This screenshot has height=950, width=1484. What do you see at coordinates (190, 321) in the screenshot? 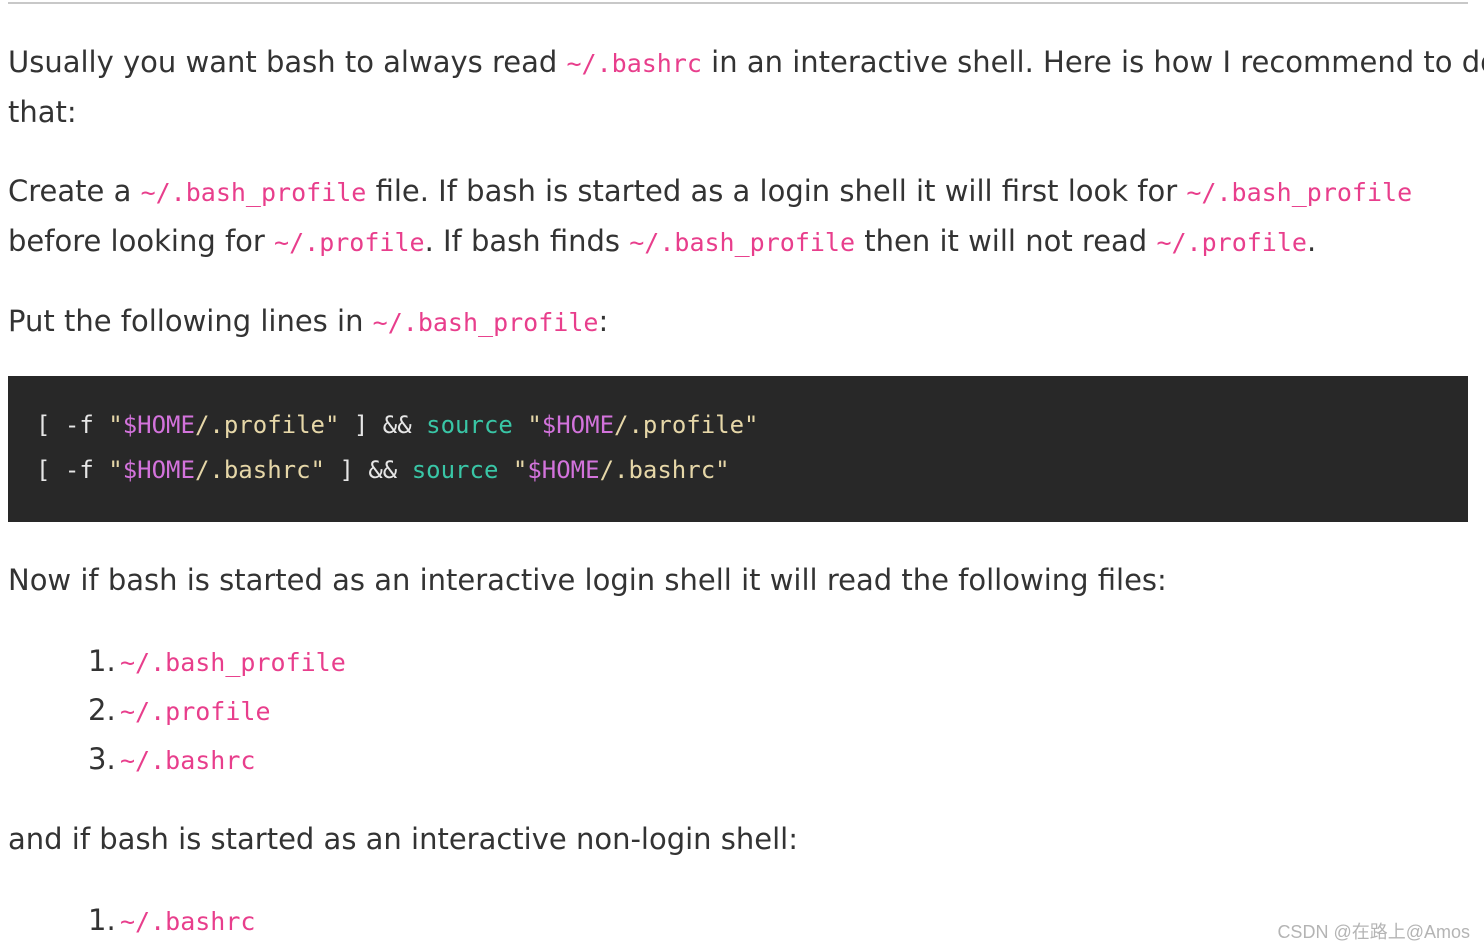
I see `text: Put the following lines in` at bounding box center [190, 321].